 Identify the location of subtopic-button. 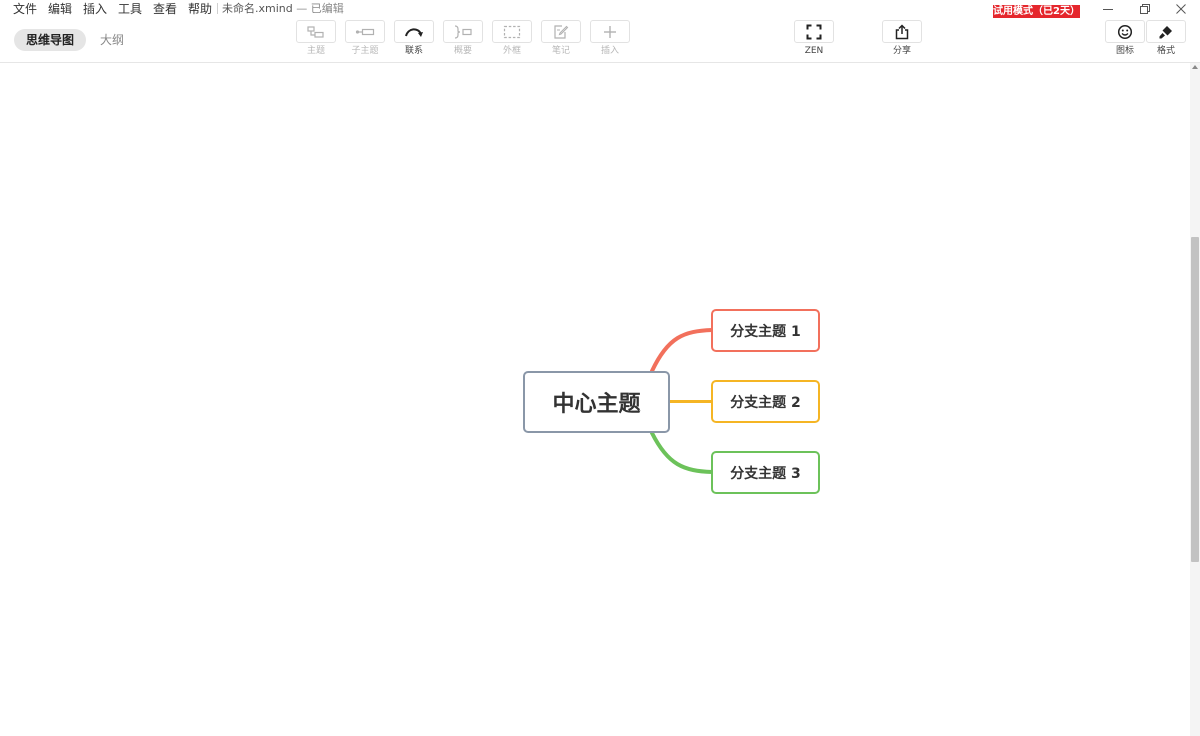
(365, 31).